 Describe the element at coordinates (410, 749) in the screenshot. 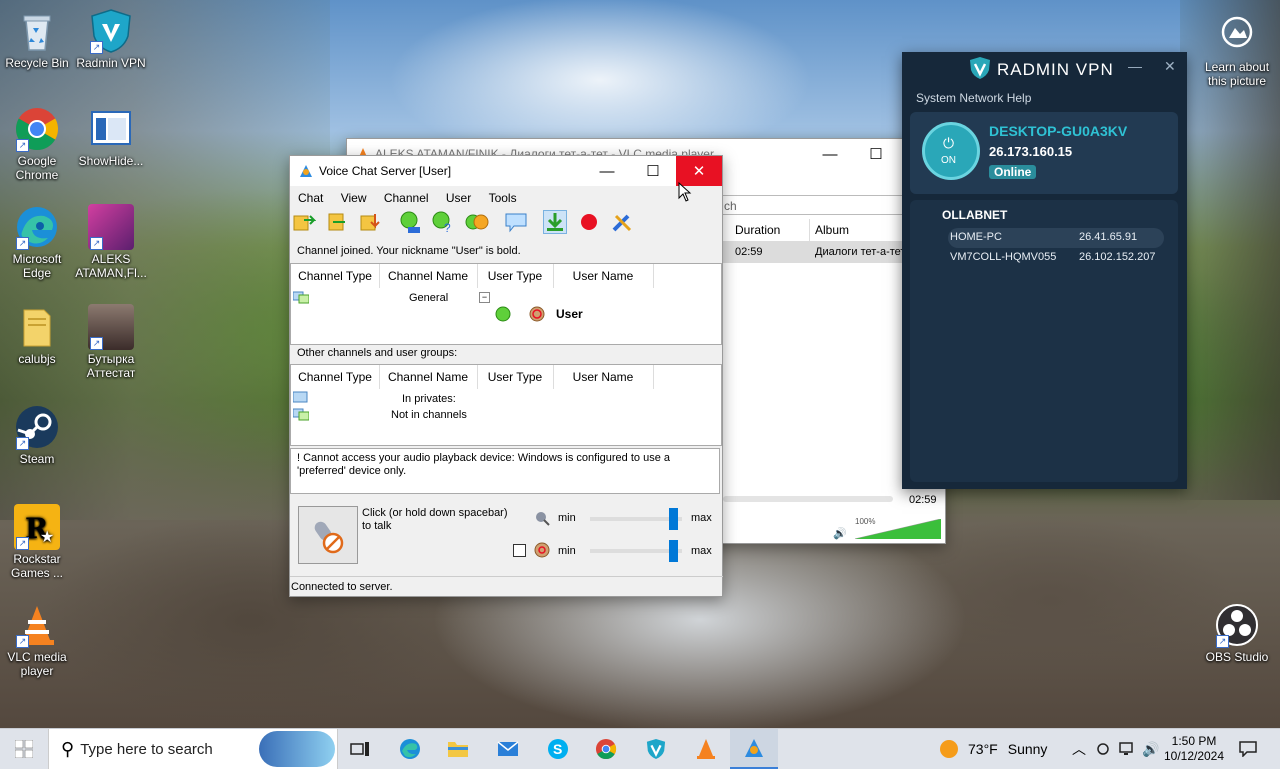

I see `taskbar-edge-icon` at that location.